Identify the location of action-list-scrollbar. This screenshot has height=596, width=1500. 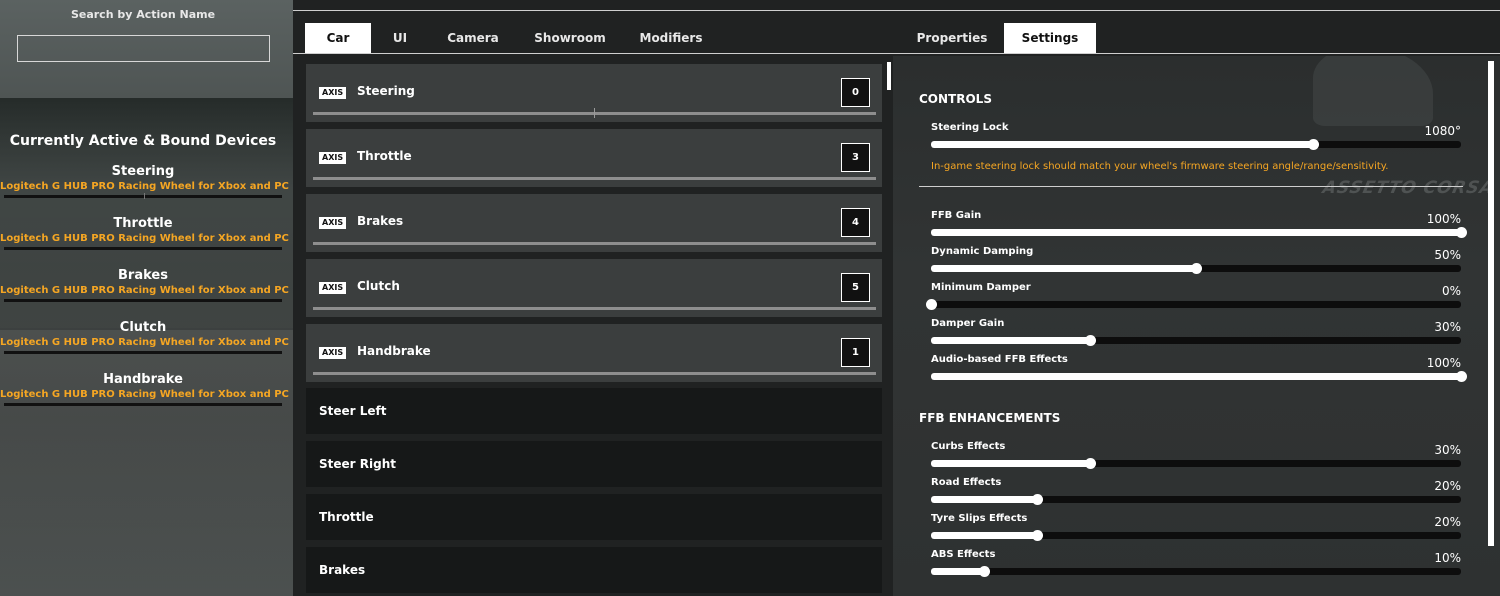
(889, 76).